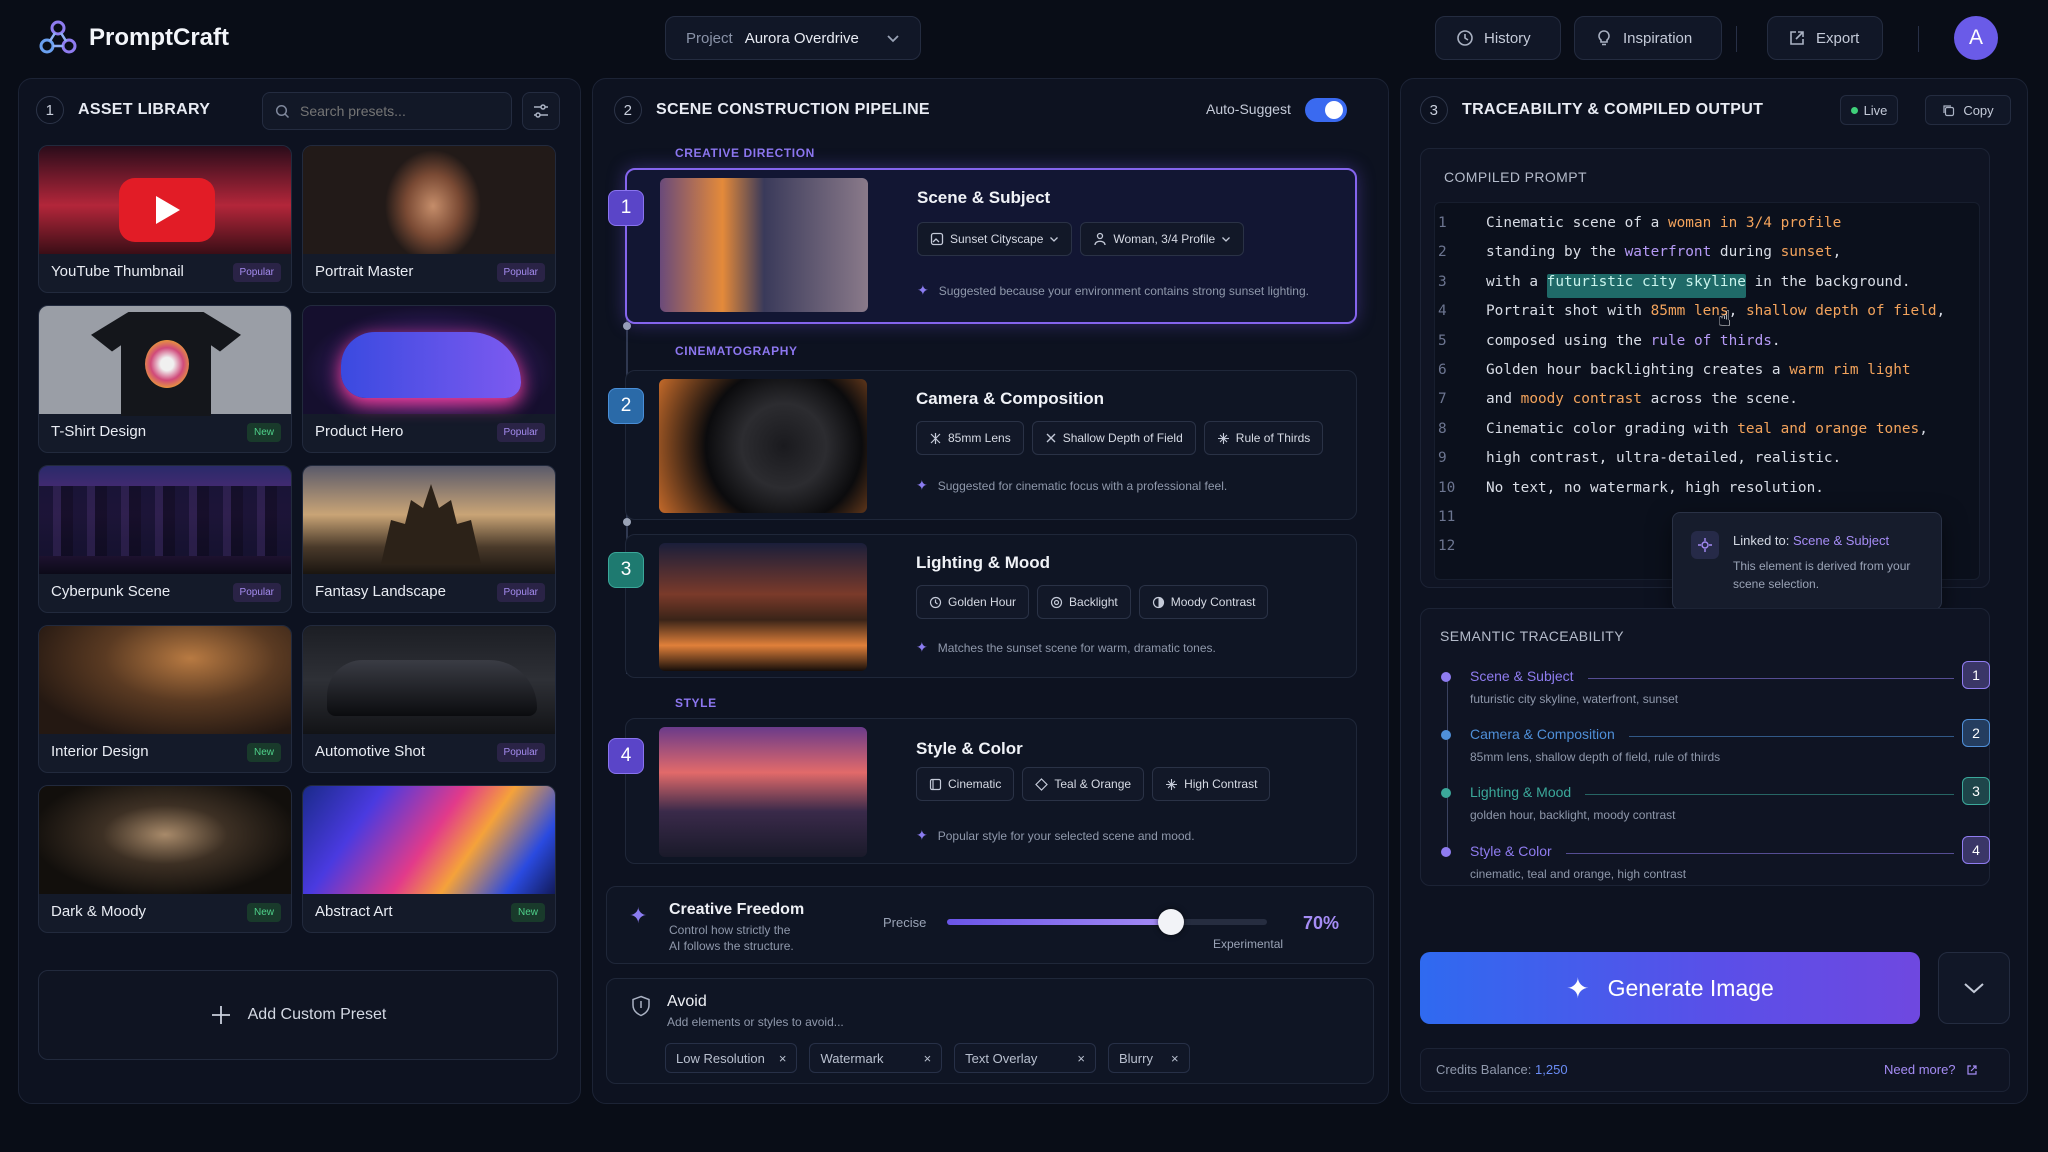  I want to click on trace-name: Scene & Subject, so click(1522, 676).